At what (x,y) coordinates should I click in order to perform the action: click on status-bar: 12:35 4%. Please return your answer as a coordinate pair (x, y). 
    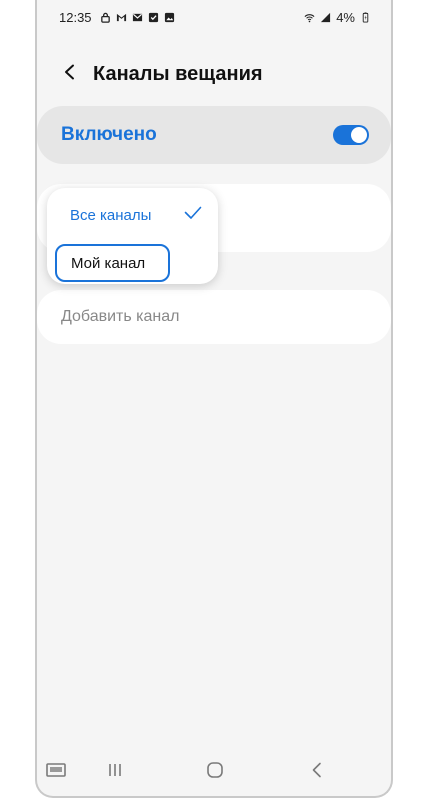
    Looking at the image, I should click on (214, 17).